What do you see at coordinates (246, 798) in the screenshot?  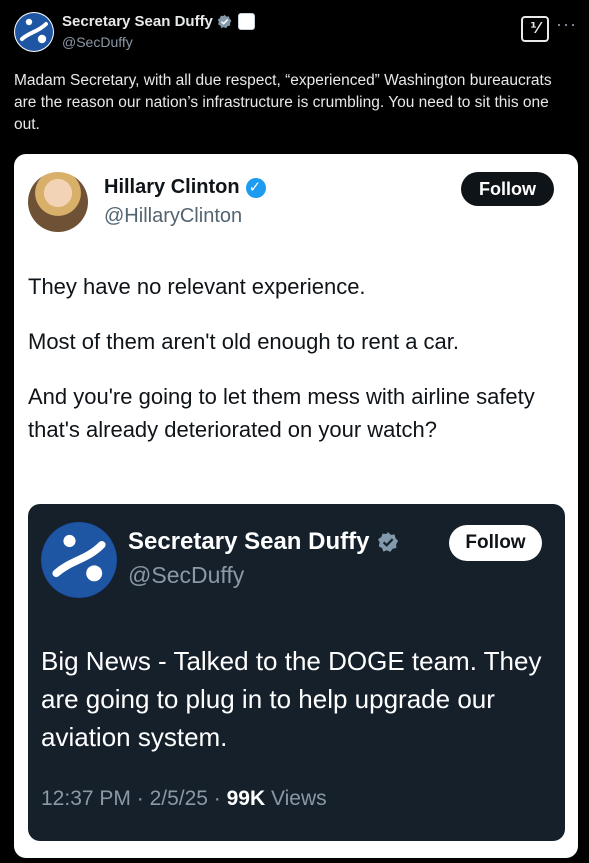 I see `views-count: 99K` at bounding box center [246, 798].